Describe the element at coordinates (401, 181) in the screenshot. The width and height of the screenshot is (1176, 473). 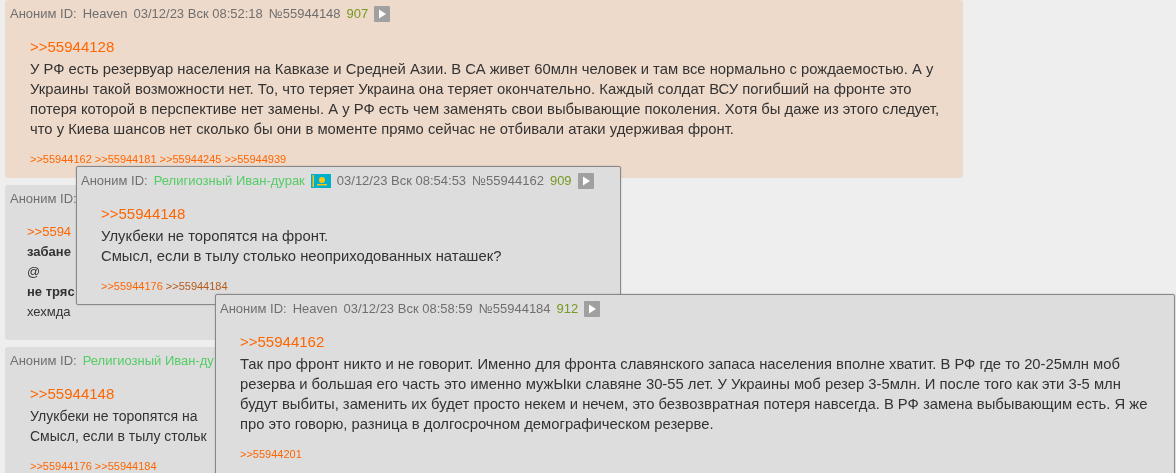
I see `post-date: 03/12/23 Вск 08:54:53` at that location.